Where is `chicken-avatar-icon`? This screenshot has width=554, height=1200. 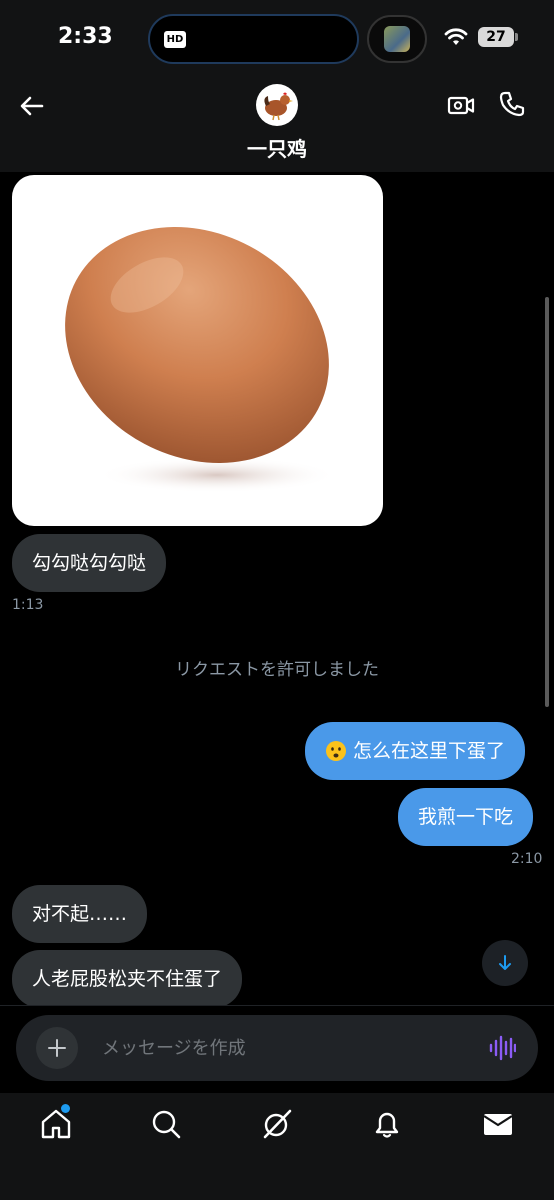
chicken-avatar-icon is located at coordinates (278, 106).